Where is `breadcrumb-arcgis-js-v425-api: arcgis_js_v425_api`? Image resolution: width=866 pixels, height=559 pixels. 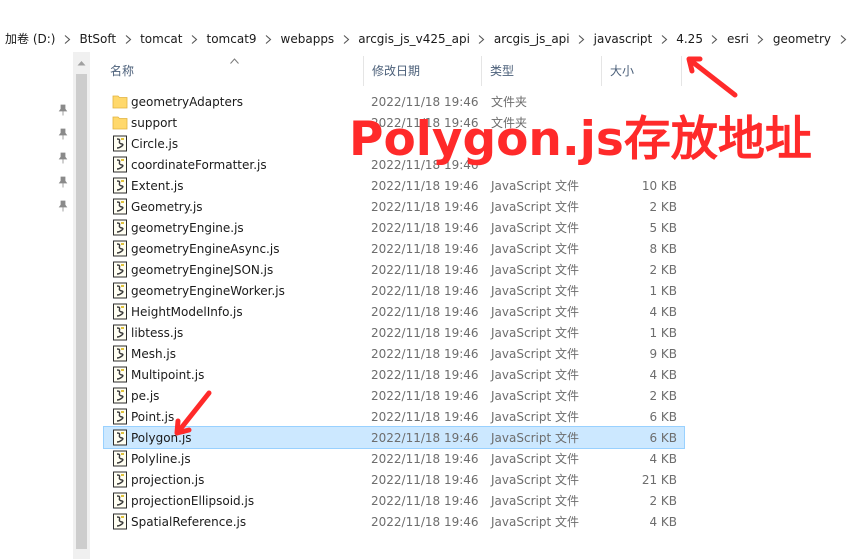 breadcrumb-arcgis-js-v425-api: arcgis_js_v425_api is located at coordinates (414, 39).